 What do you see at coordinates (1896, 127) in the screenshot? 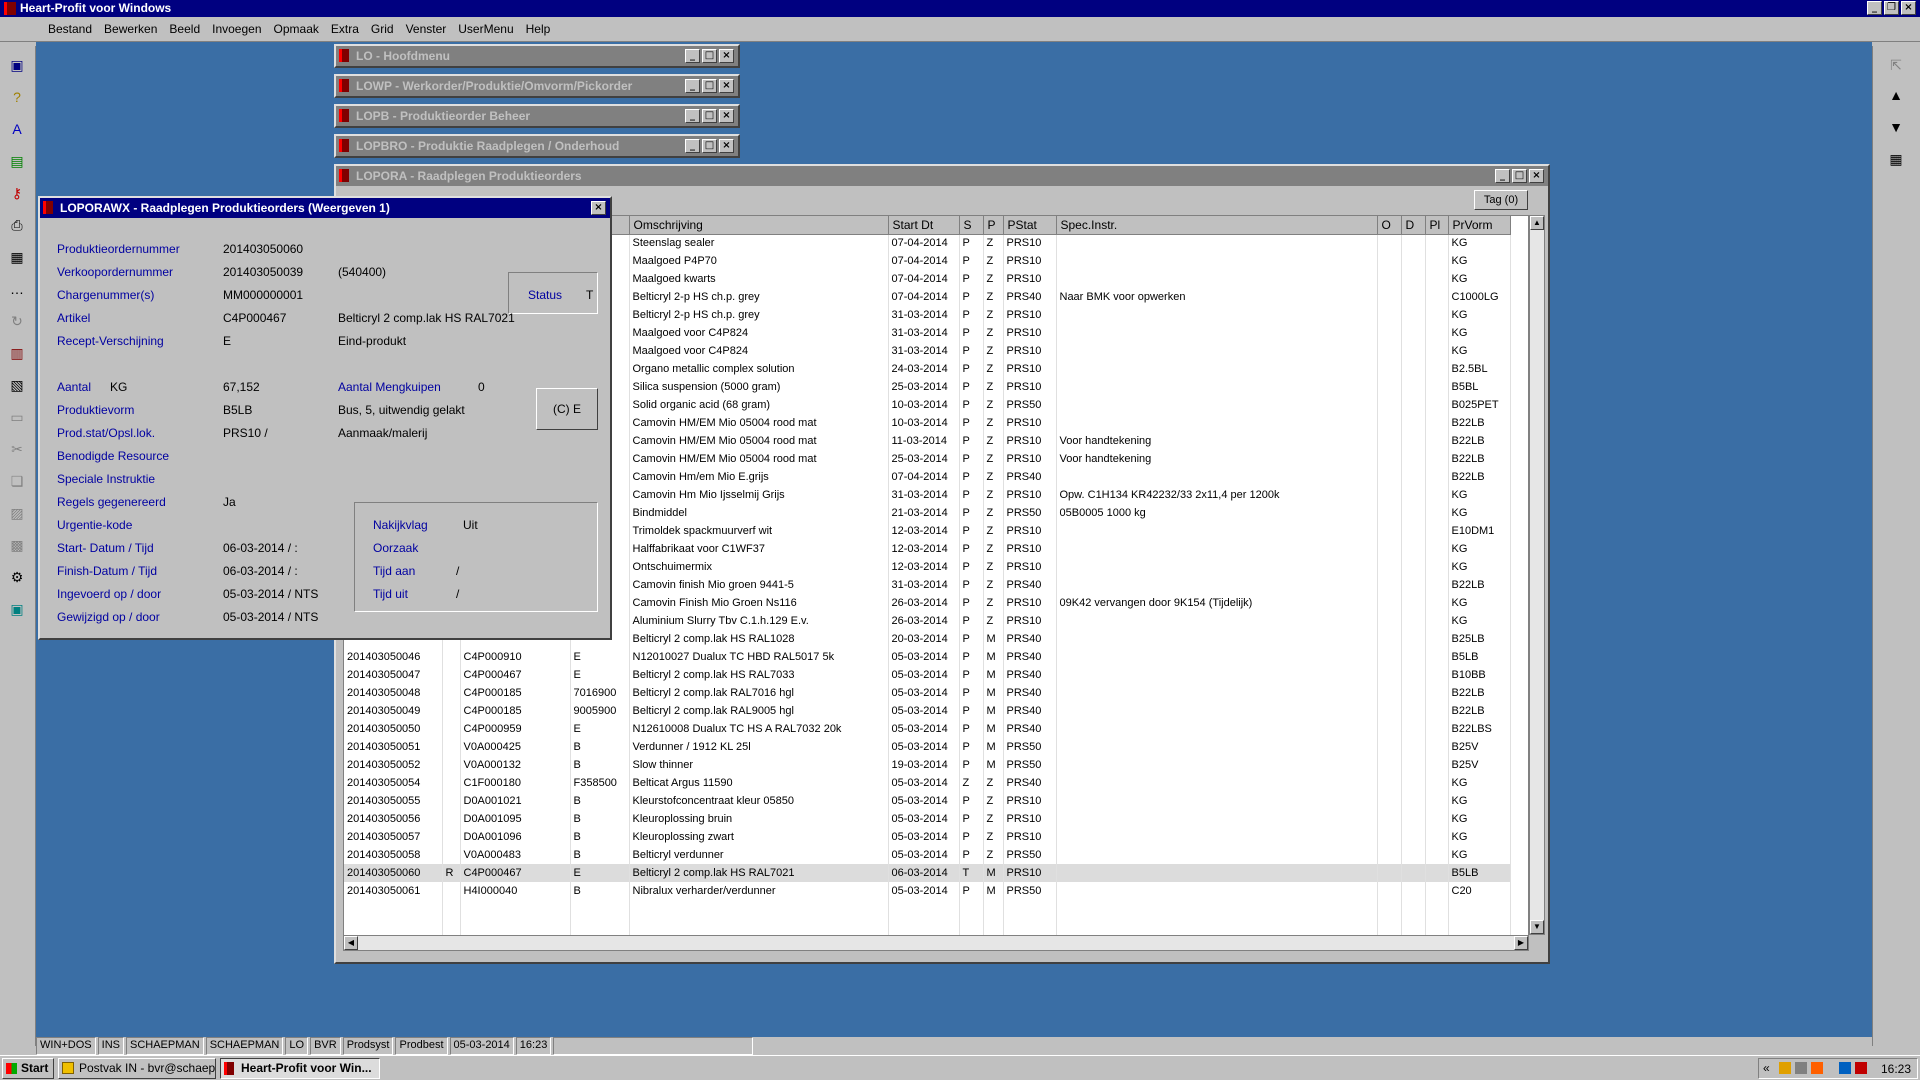
I see `scroll-down-icon: ▼` at bounding box center [1896, 127].